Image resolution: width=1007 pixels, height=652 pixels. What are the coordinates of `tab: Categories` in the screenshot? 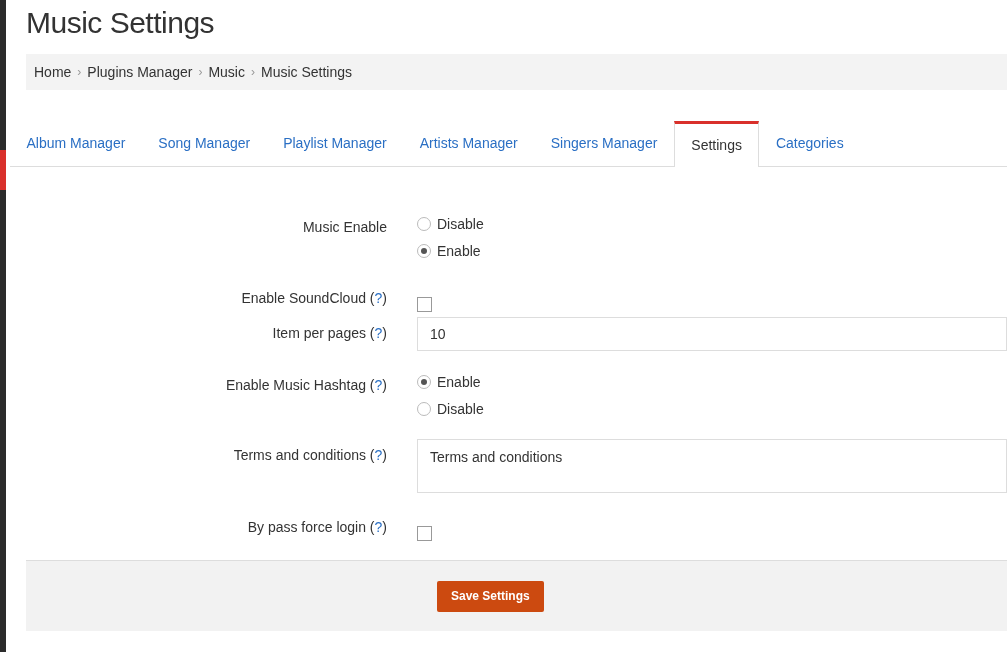 It's located at (810, 143).